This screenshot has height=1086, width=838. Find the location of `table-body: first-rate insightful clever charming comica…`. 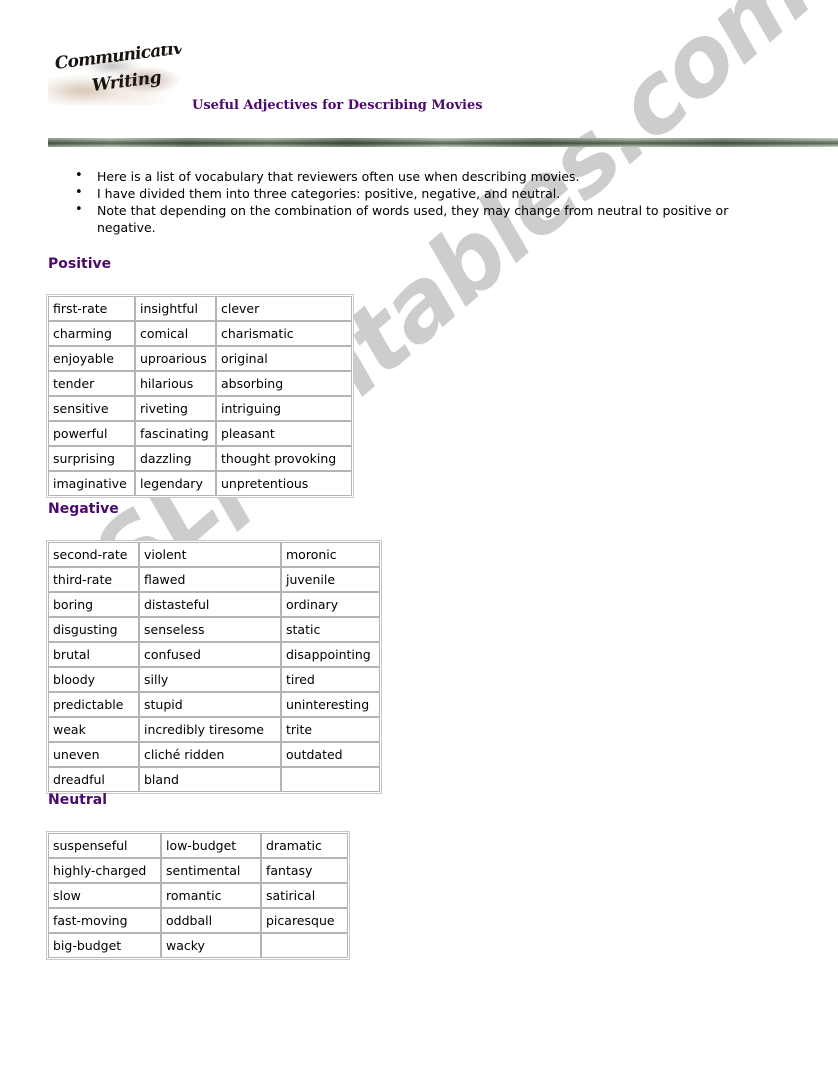

table-body: first-rate insightful clever charming comica… is located at coordinates (200, 396).